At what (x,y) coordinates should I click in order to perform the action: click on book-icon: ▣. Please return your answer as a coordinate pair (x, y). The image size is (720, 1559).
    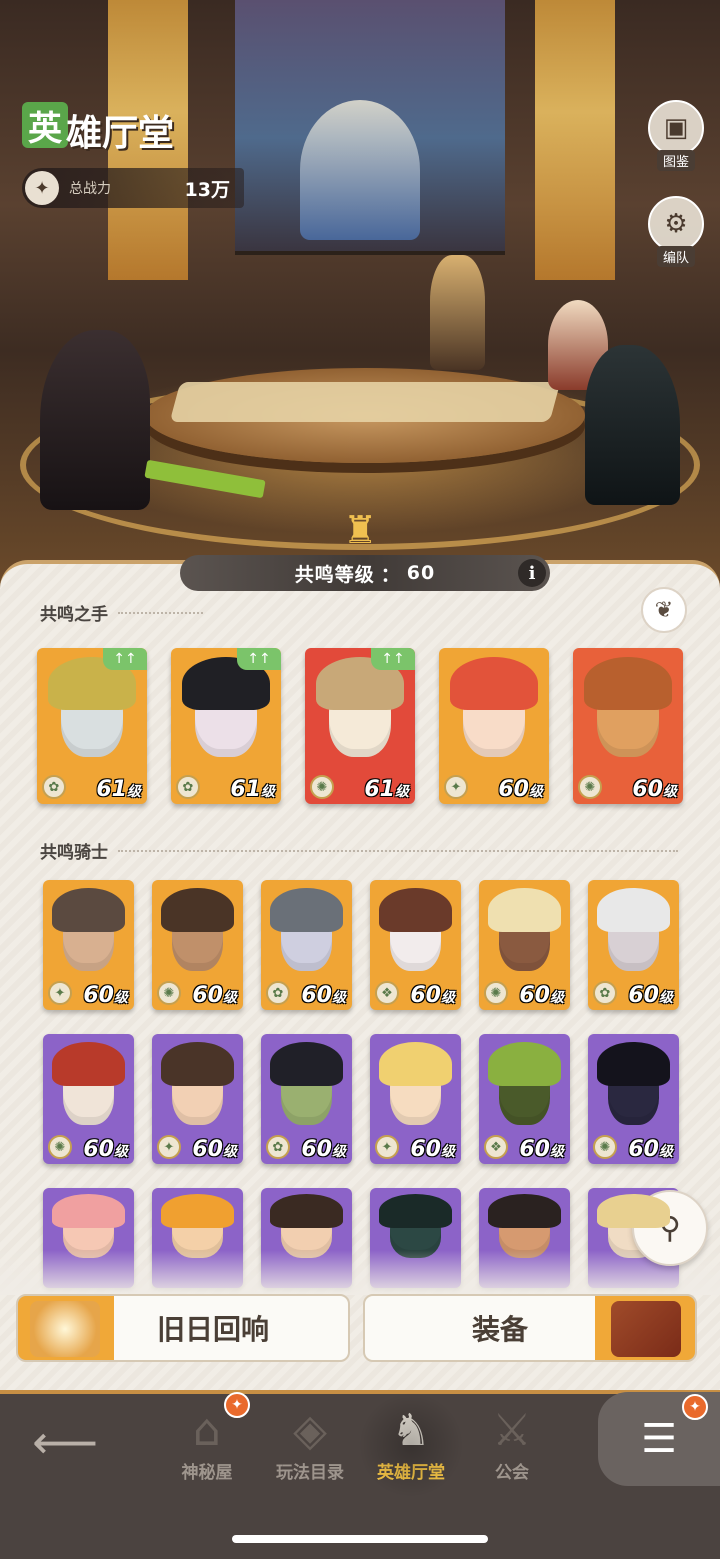
    Looking at the image, I should click on (676, 128).